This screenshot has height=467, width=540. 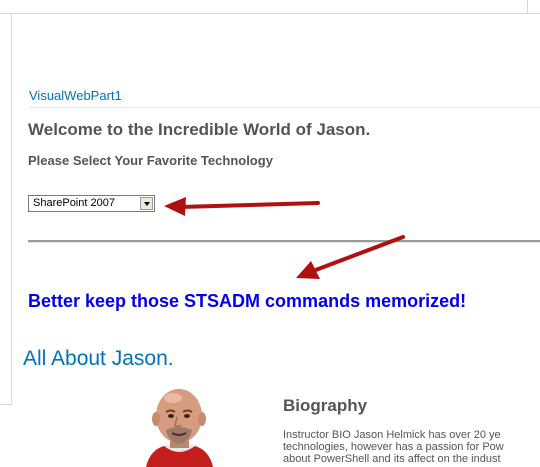 What do you see at coordinates (75, 95) in the screenshot?
I see `webpart-title-link: VisualWebPart1` at bounding box center [75, 95].